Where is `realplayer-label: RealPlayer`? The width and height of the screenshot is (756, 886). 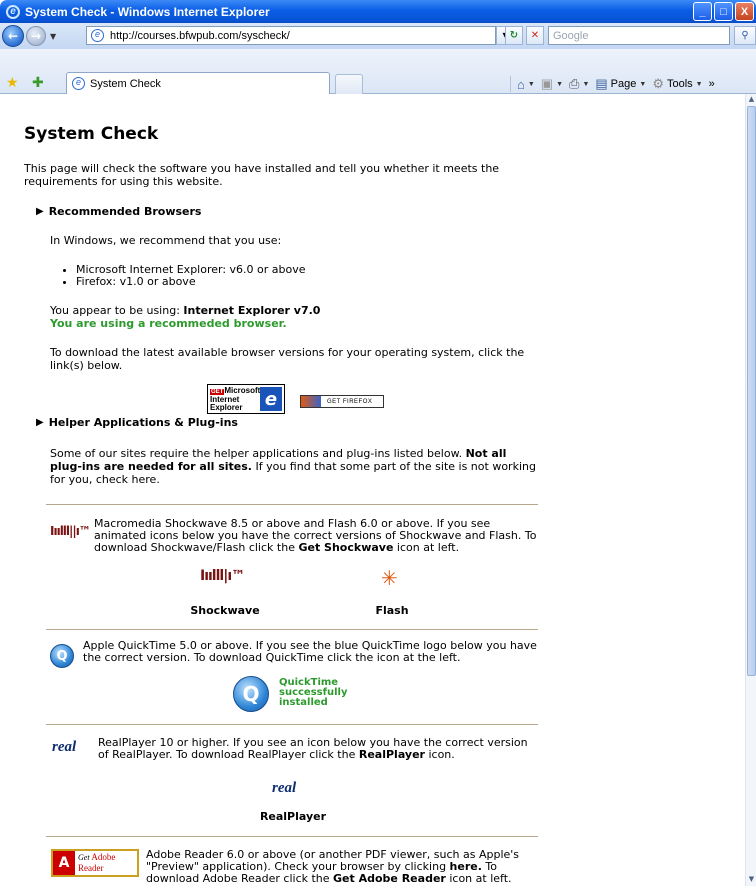 realplayer-label: RealPlayer is located at coordinates (293, 816).